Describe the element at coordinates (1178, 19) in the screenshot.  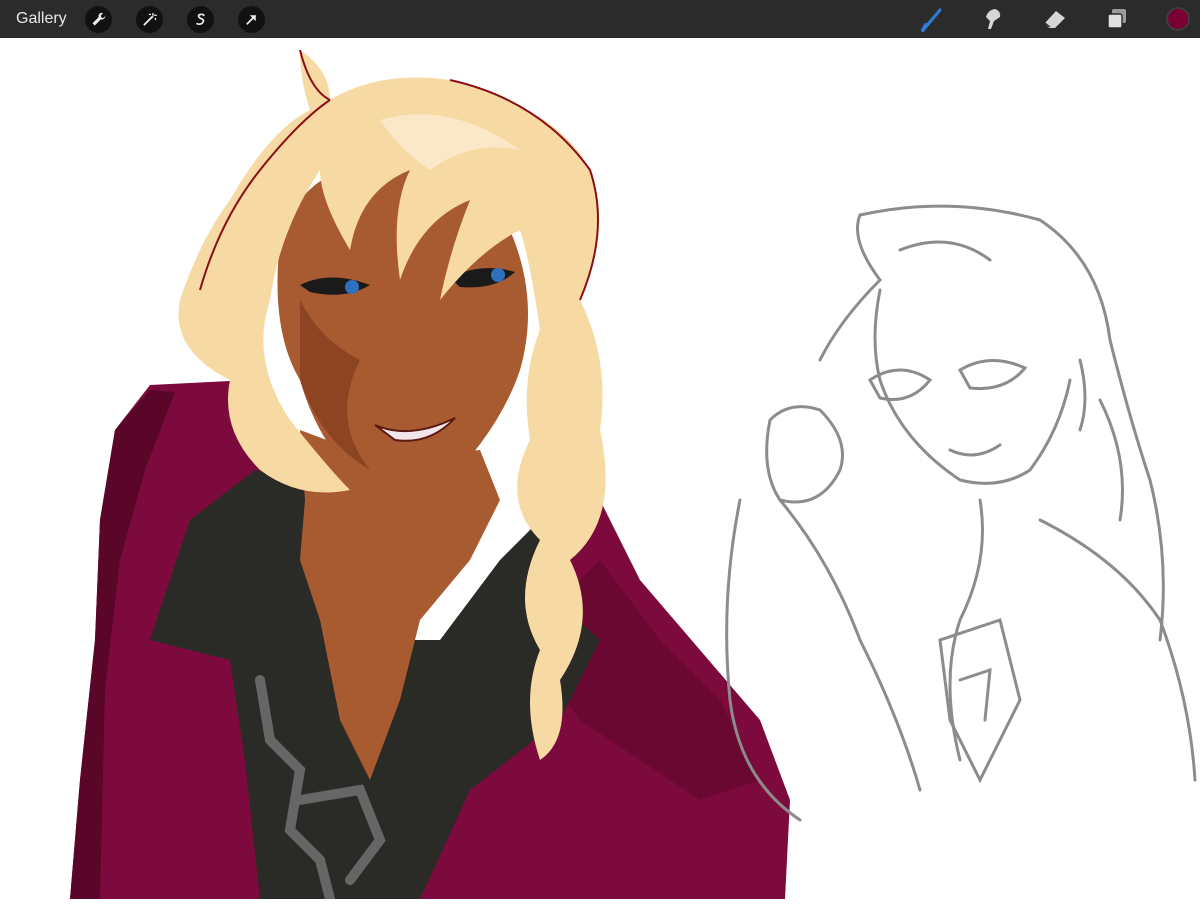
I see `color-picker-button` at that location.